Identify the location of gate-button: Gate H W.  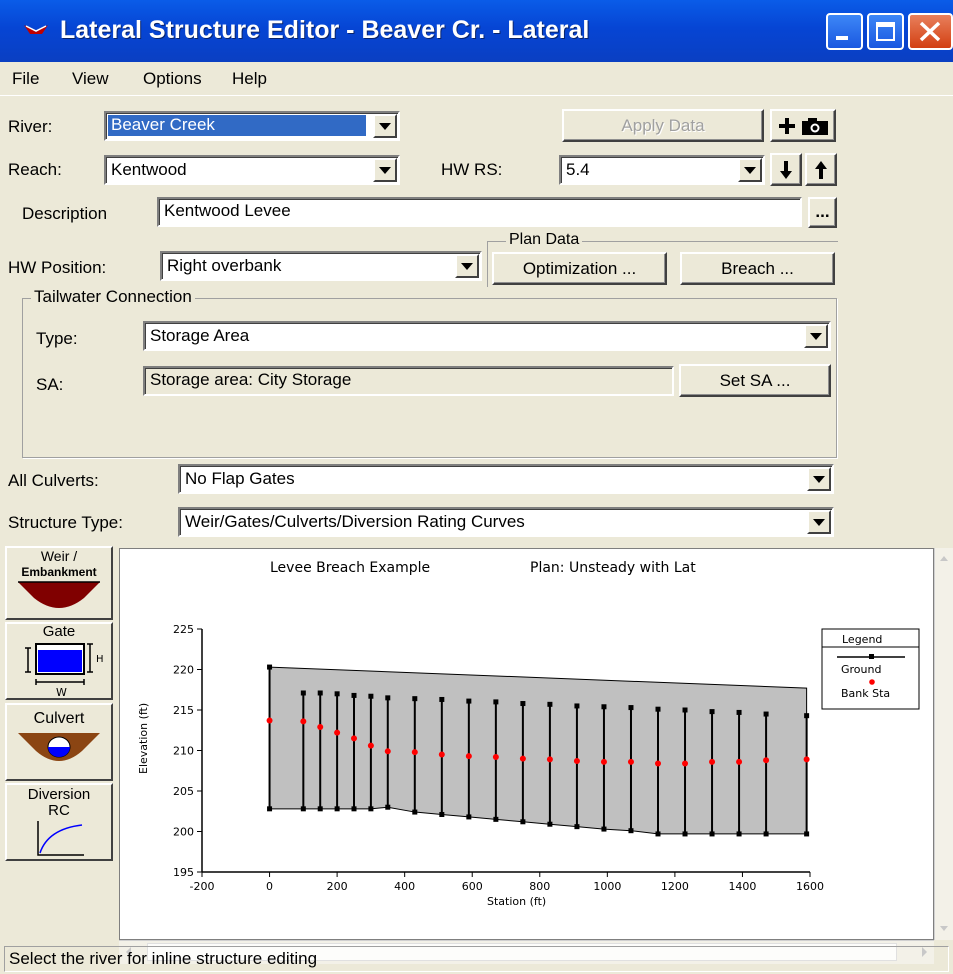
(59, 661).